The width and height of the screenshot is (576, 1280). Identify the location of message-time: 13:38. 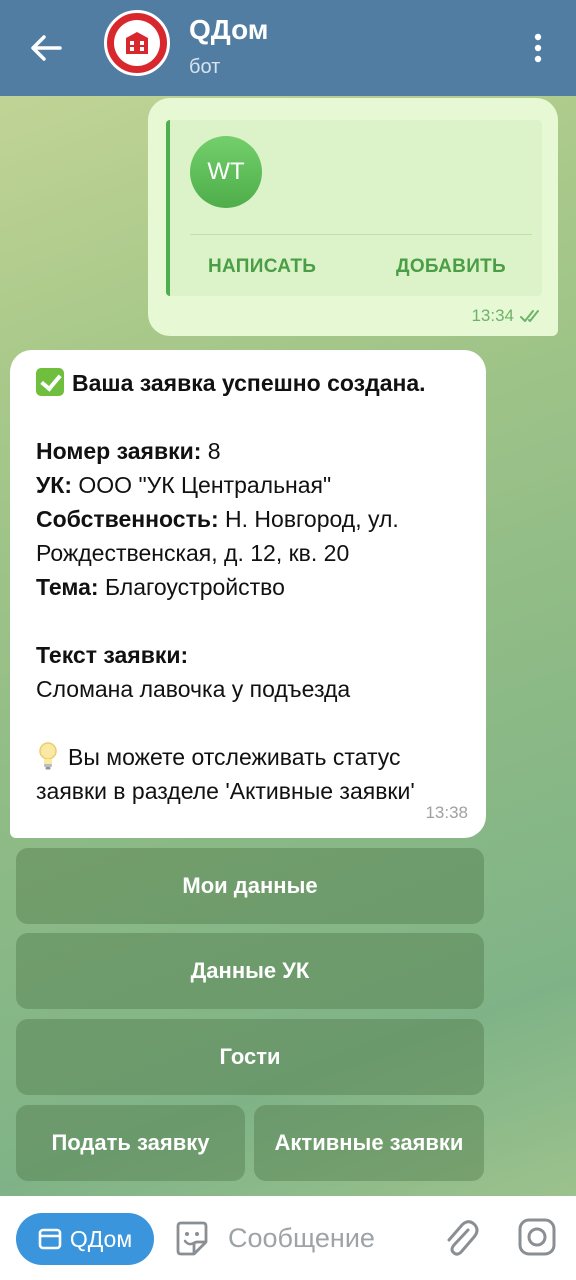
(446, 812).